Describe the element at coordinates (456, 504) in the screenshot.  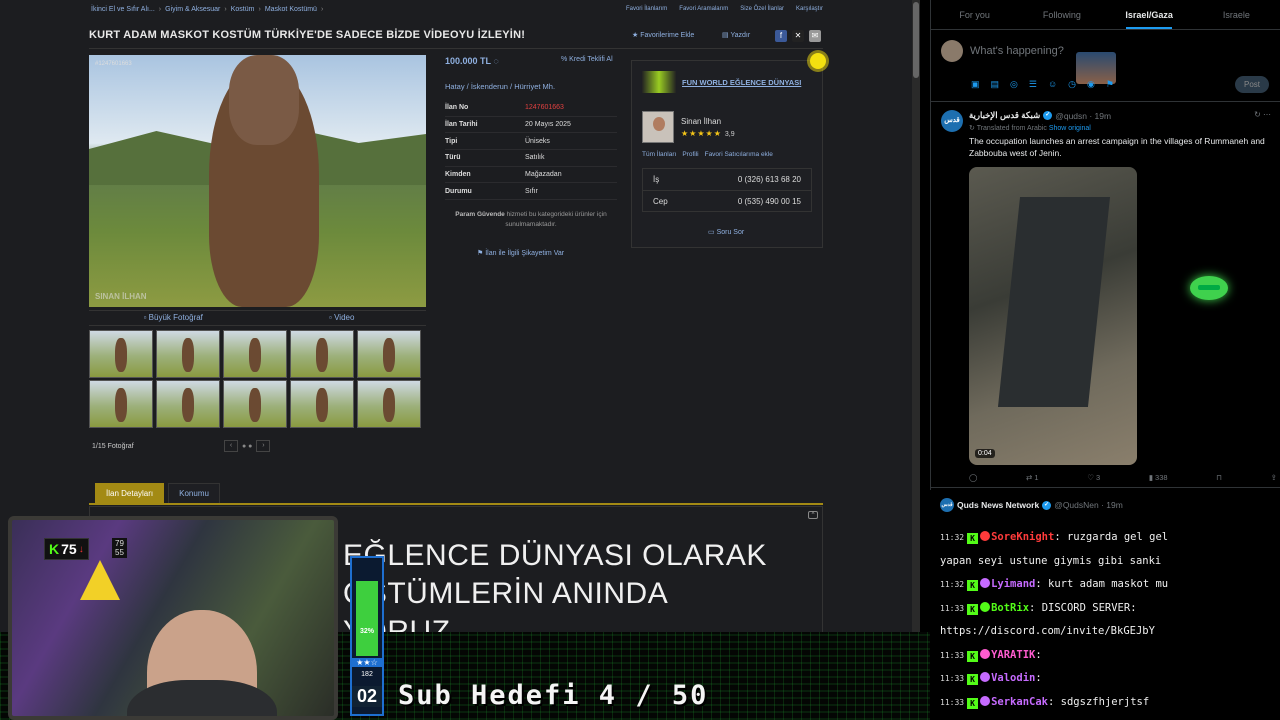
I see `tab-underline` at that location.